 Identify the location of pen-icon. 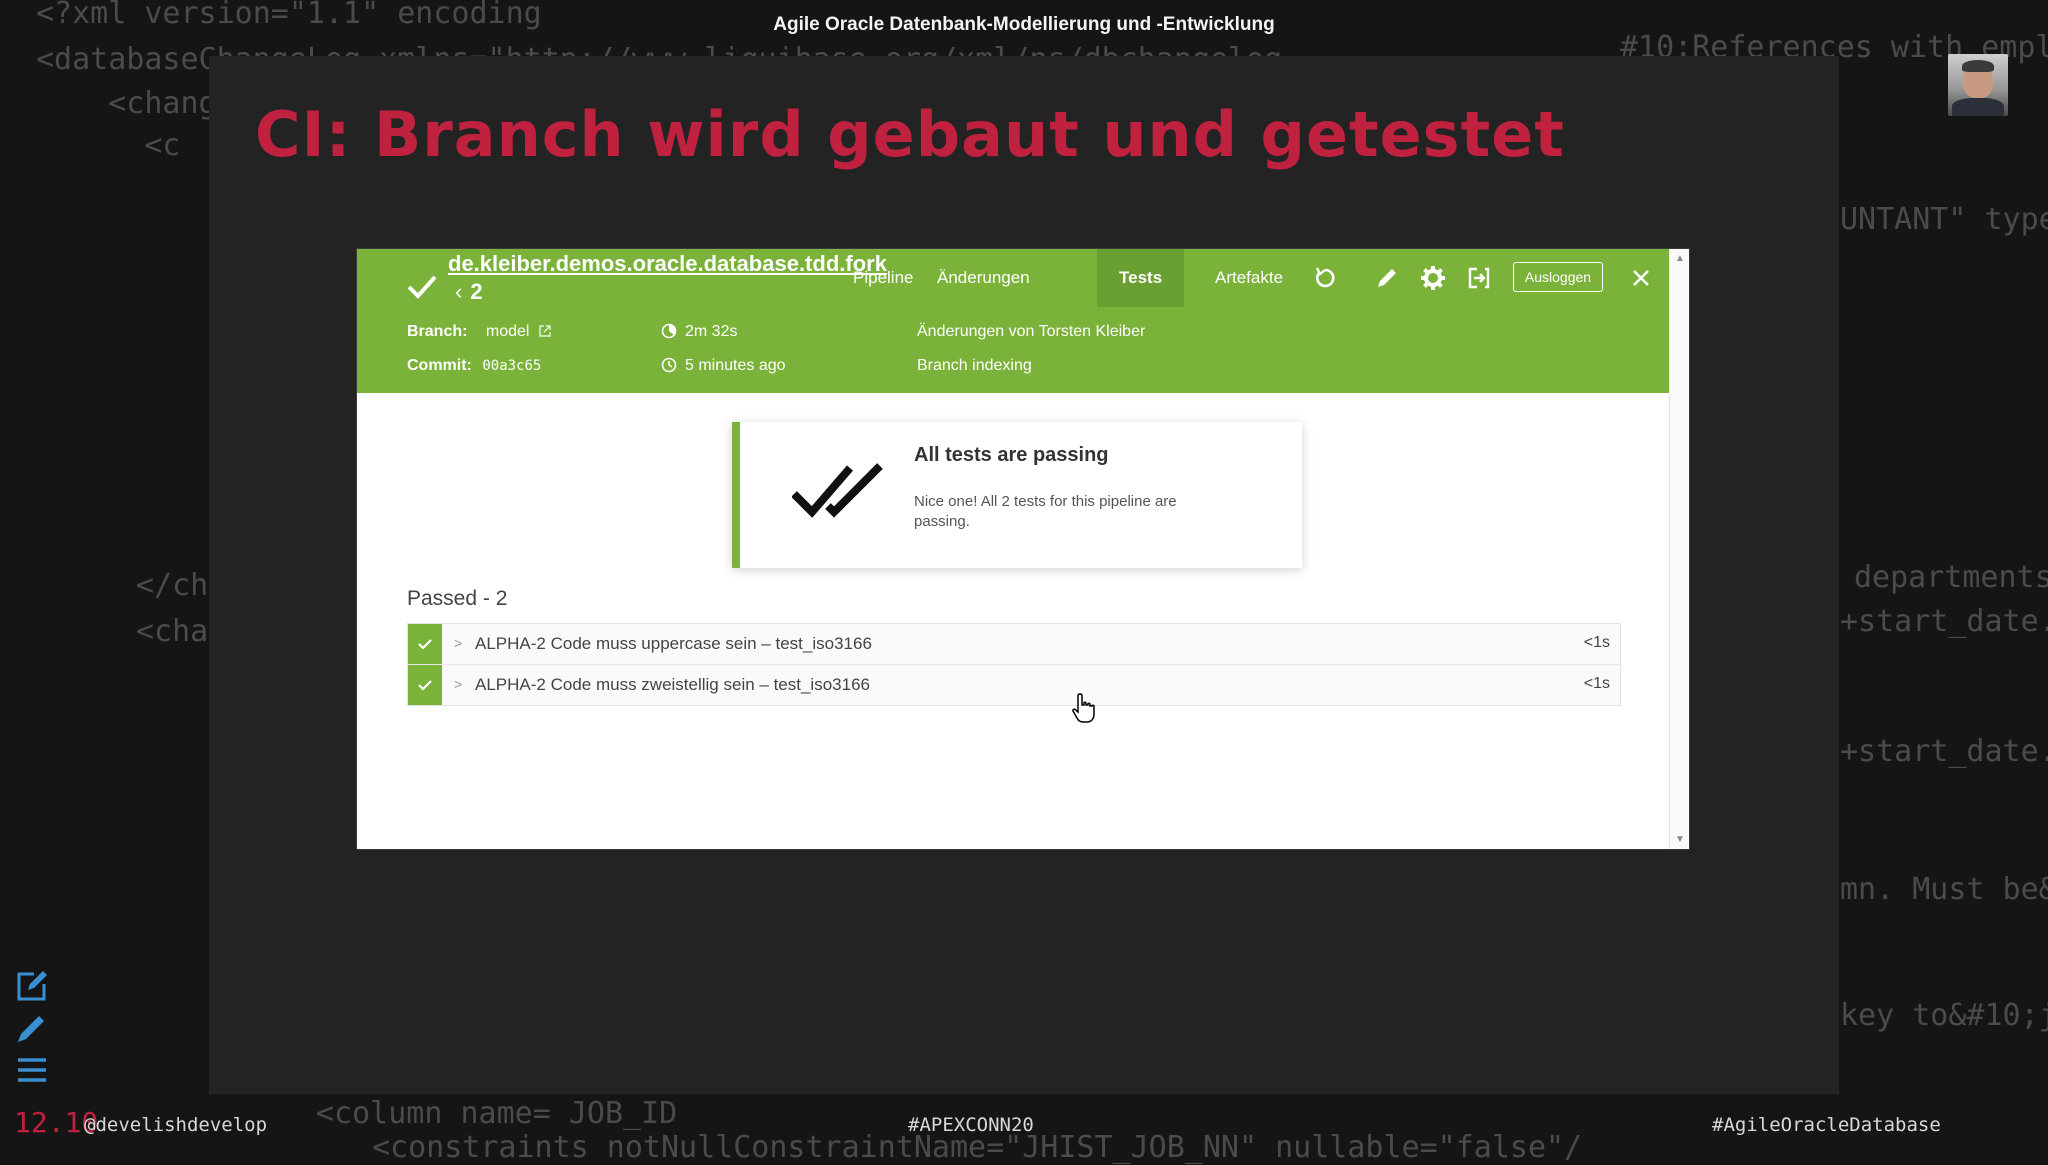
(32, 1028).